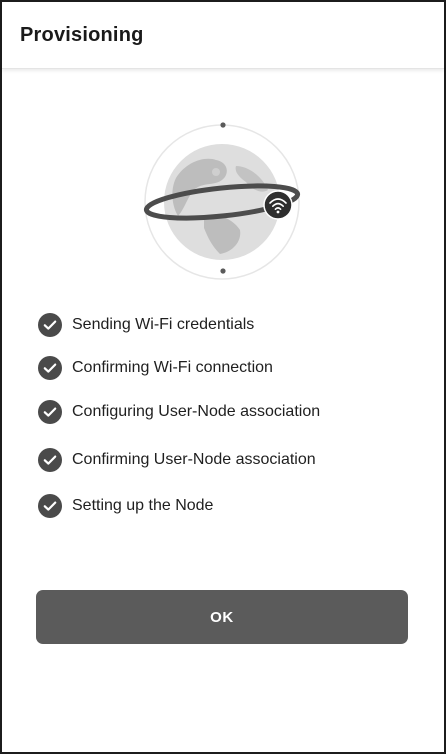 Image resolution: width=446 pixels, height=754 pixels. Describe the element at coordinates (223, 35) in the screenshot. I see `app-header: Provisioning` at that location.